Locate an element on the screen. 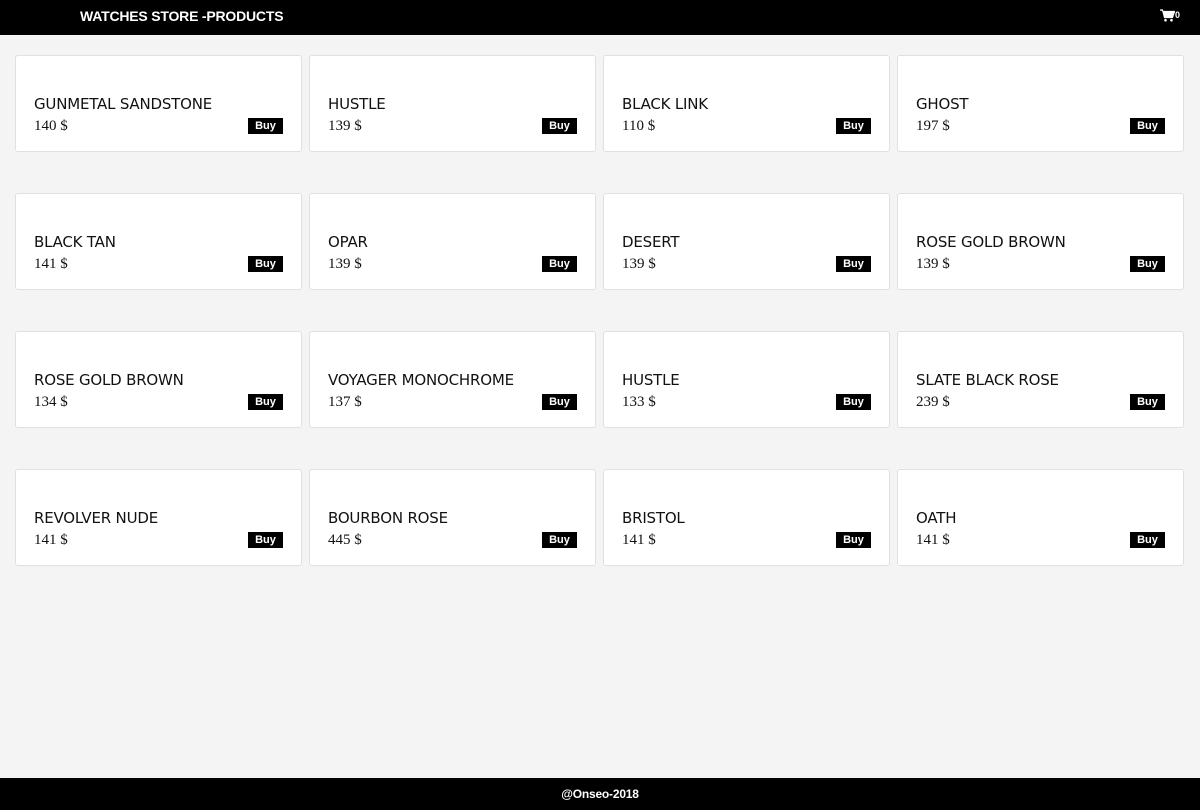 Image resolution: width=1200 pixels, height=810 pixels. product-card: ROSE GOLD BROWN 139 $ Buy is located at coordinates (1040, 241).